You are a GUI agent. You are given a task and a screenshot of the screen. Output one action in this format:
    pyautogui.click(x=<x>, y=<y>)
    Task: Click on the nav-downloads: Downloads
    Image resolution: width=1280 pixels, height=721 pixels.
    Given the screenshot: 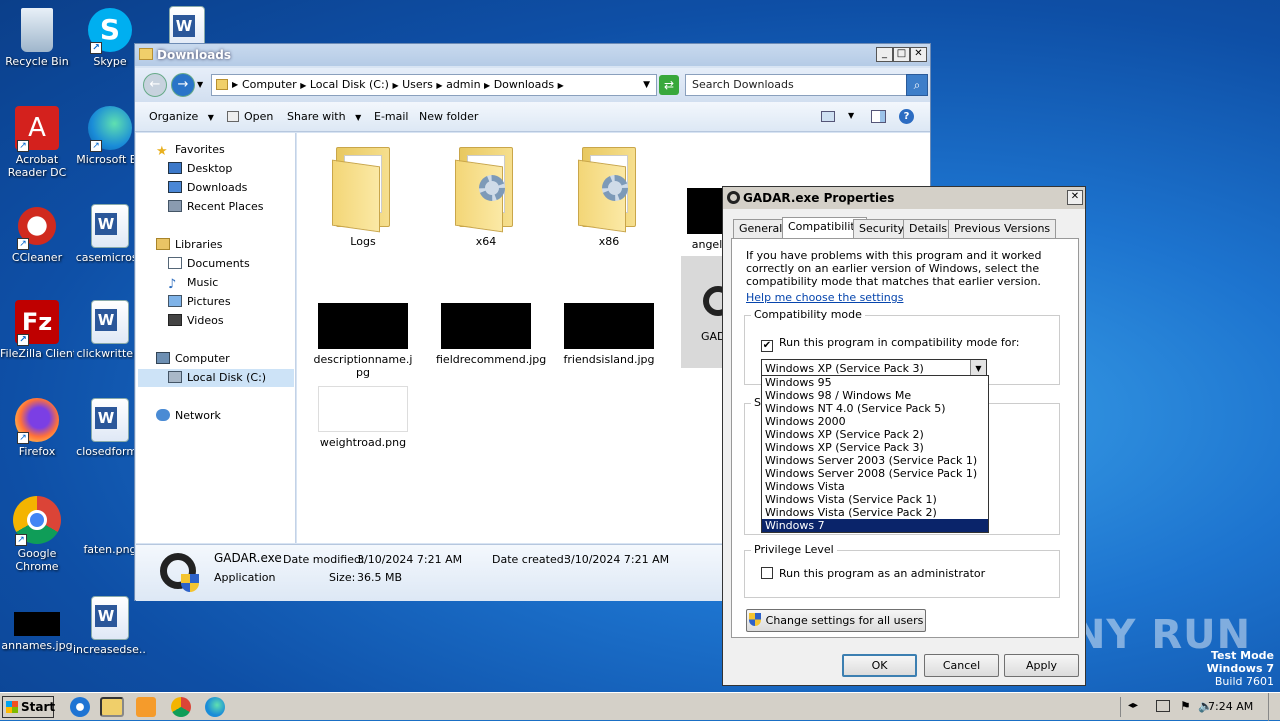 What is the action you would take?
    pyautogui.click(x=207, y=188)
    